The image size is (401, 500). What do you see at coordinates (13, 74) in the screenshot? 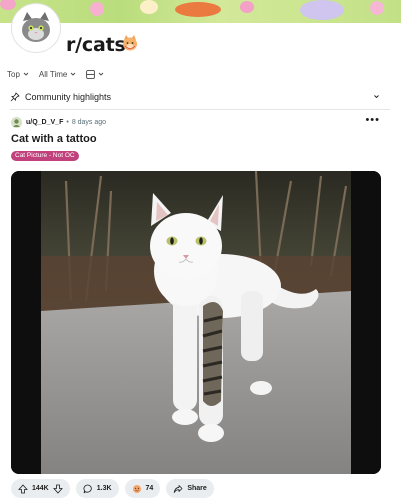
I see `sort-label: Top` at bounding box center [13, 74].